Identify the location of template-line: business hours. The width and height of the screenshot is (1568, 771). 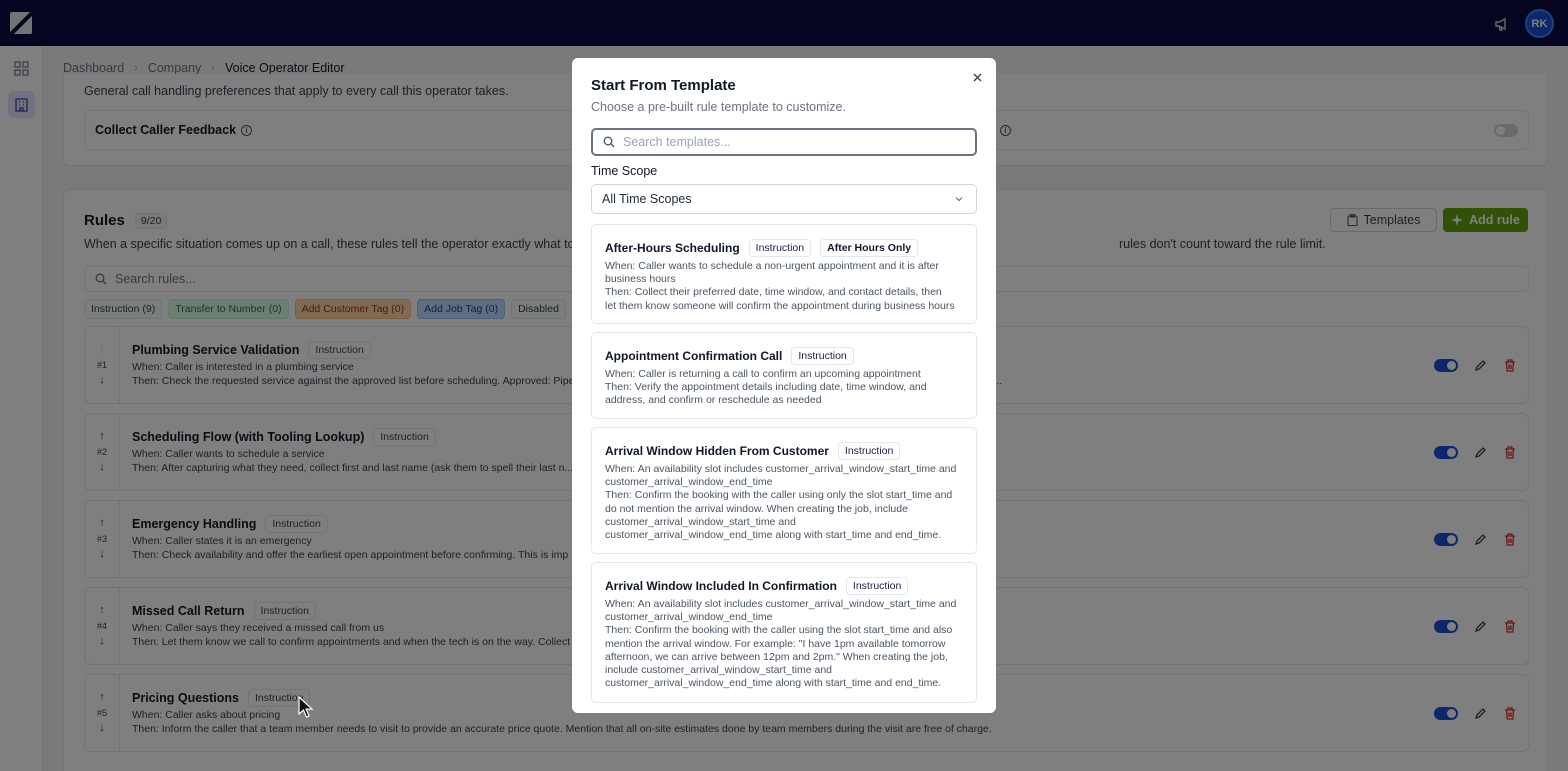
(640, 279).